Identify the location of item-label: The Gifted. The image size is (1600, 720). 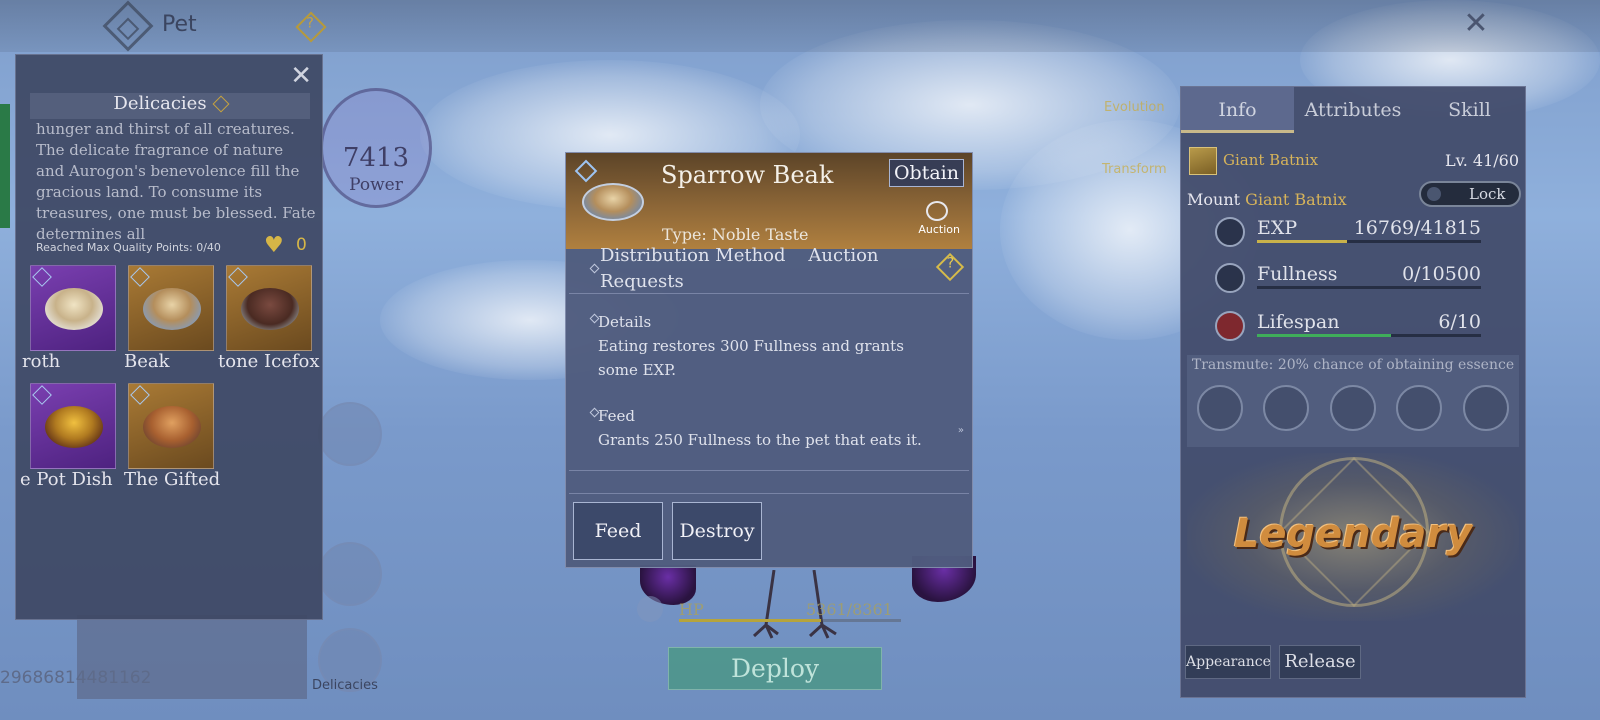
(172, 479).